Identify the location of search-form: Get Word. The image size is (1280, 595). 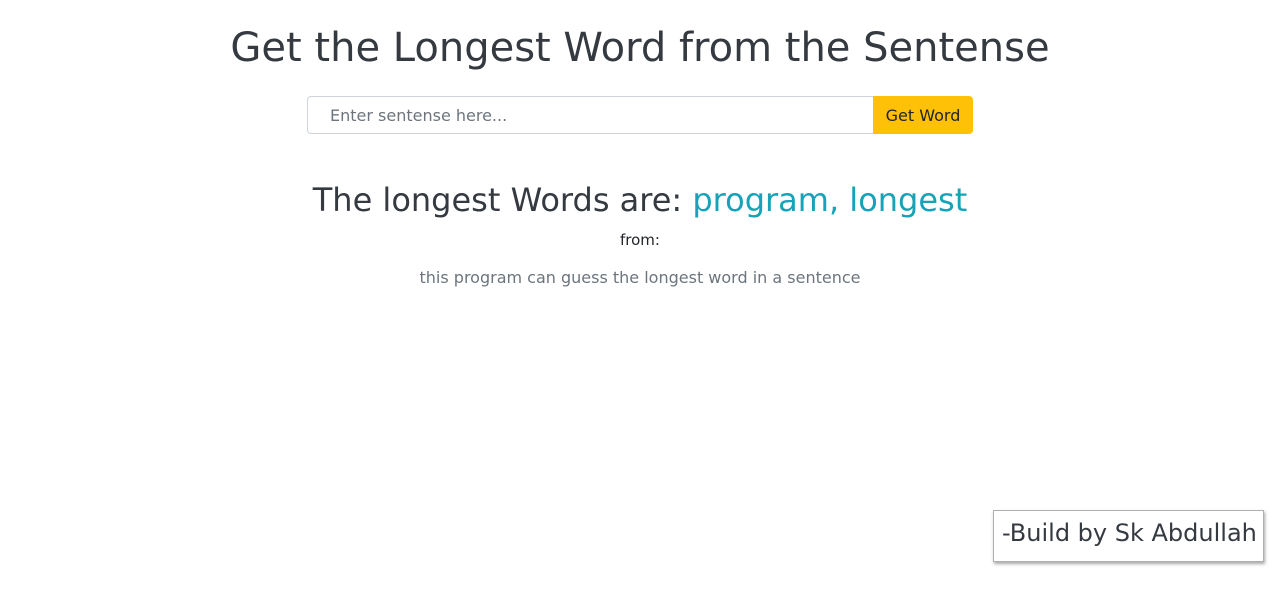
(640, 115).